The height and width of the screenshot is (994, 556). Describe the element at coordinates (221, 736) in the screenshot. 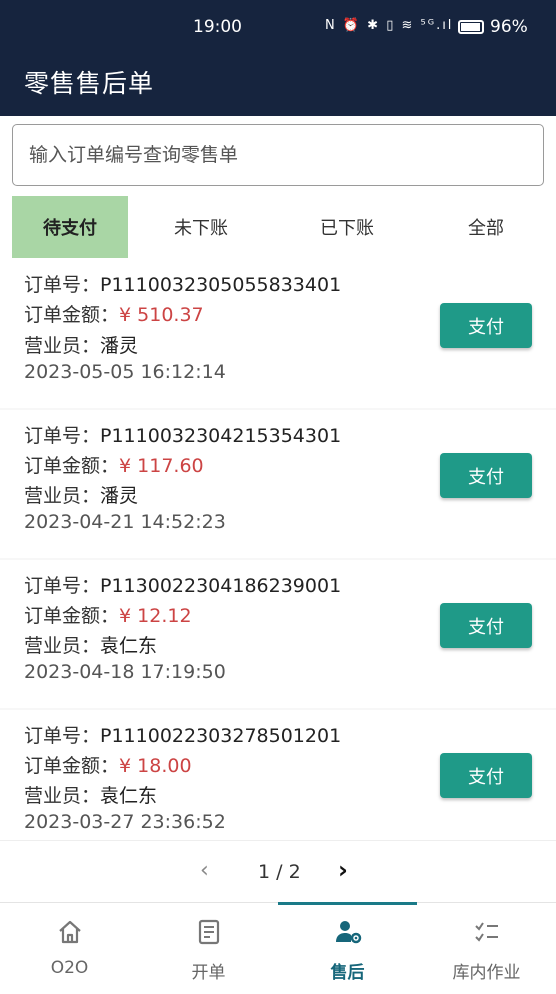

I see `order-number-value: P1110022303278501201` at that location.